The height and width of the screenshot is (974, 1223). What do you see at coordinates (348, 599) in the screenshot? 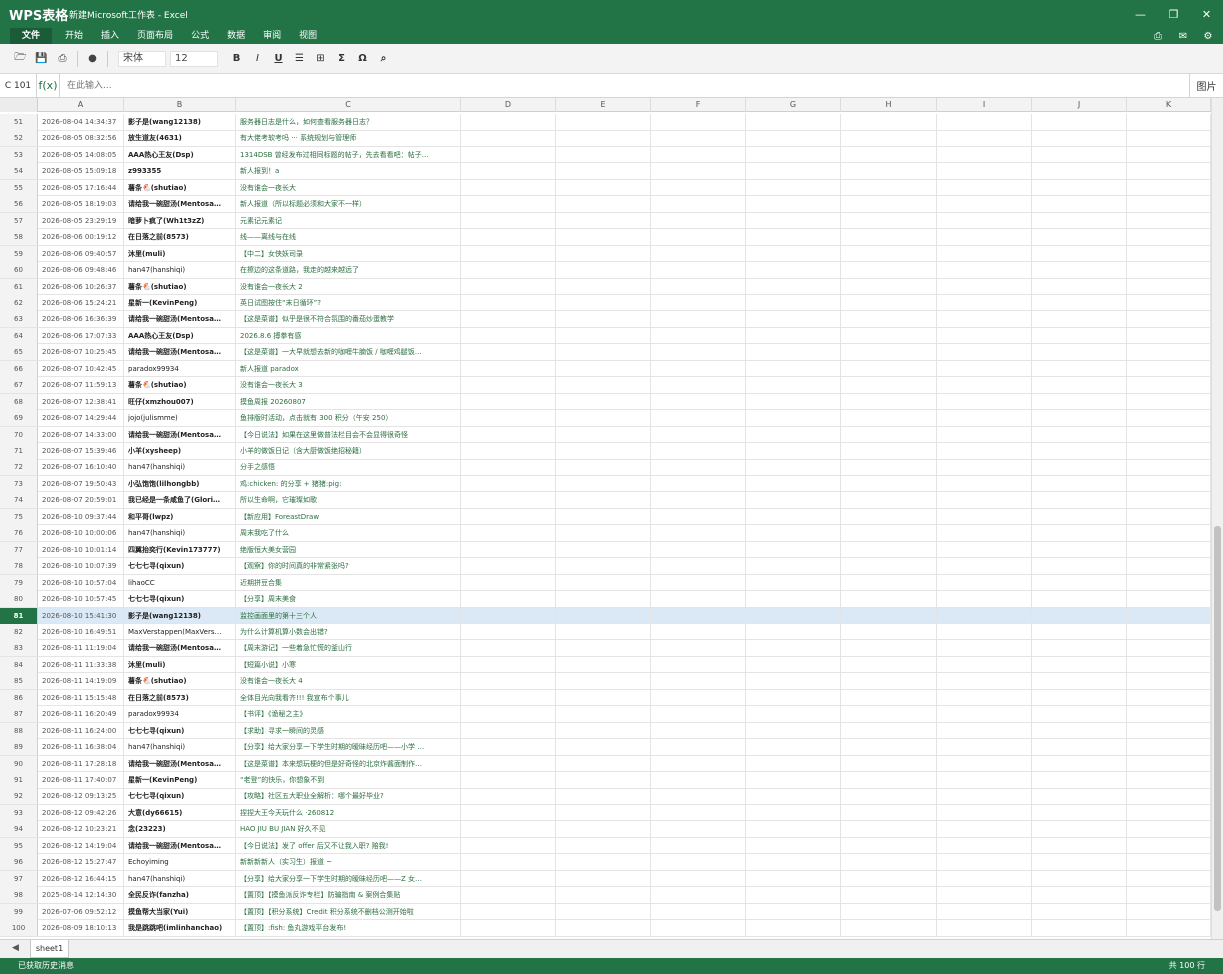
I see `cell-title: 【分享】周末美食` at bounding box center [348, 599].